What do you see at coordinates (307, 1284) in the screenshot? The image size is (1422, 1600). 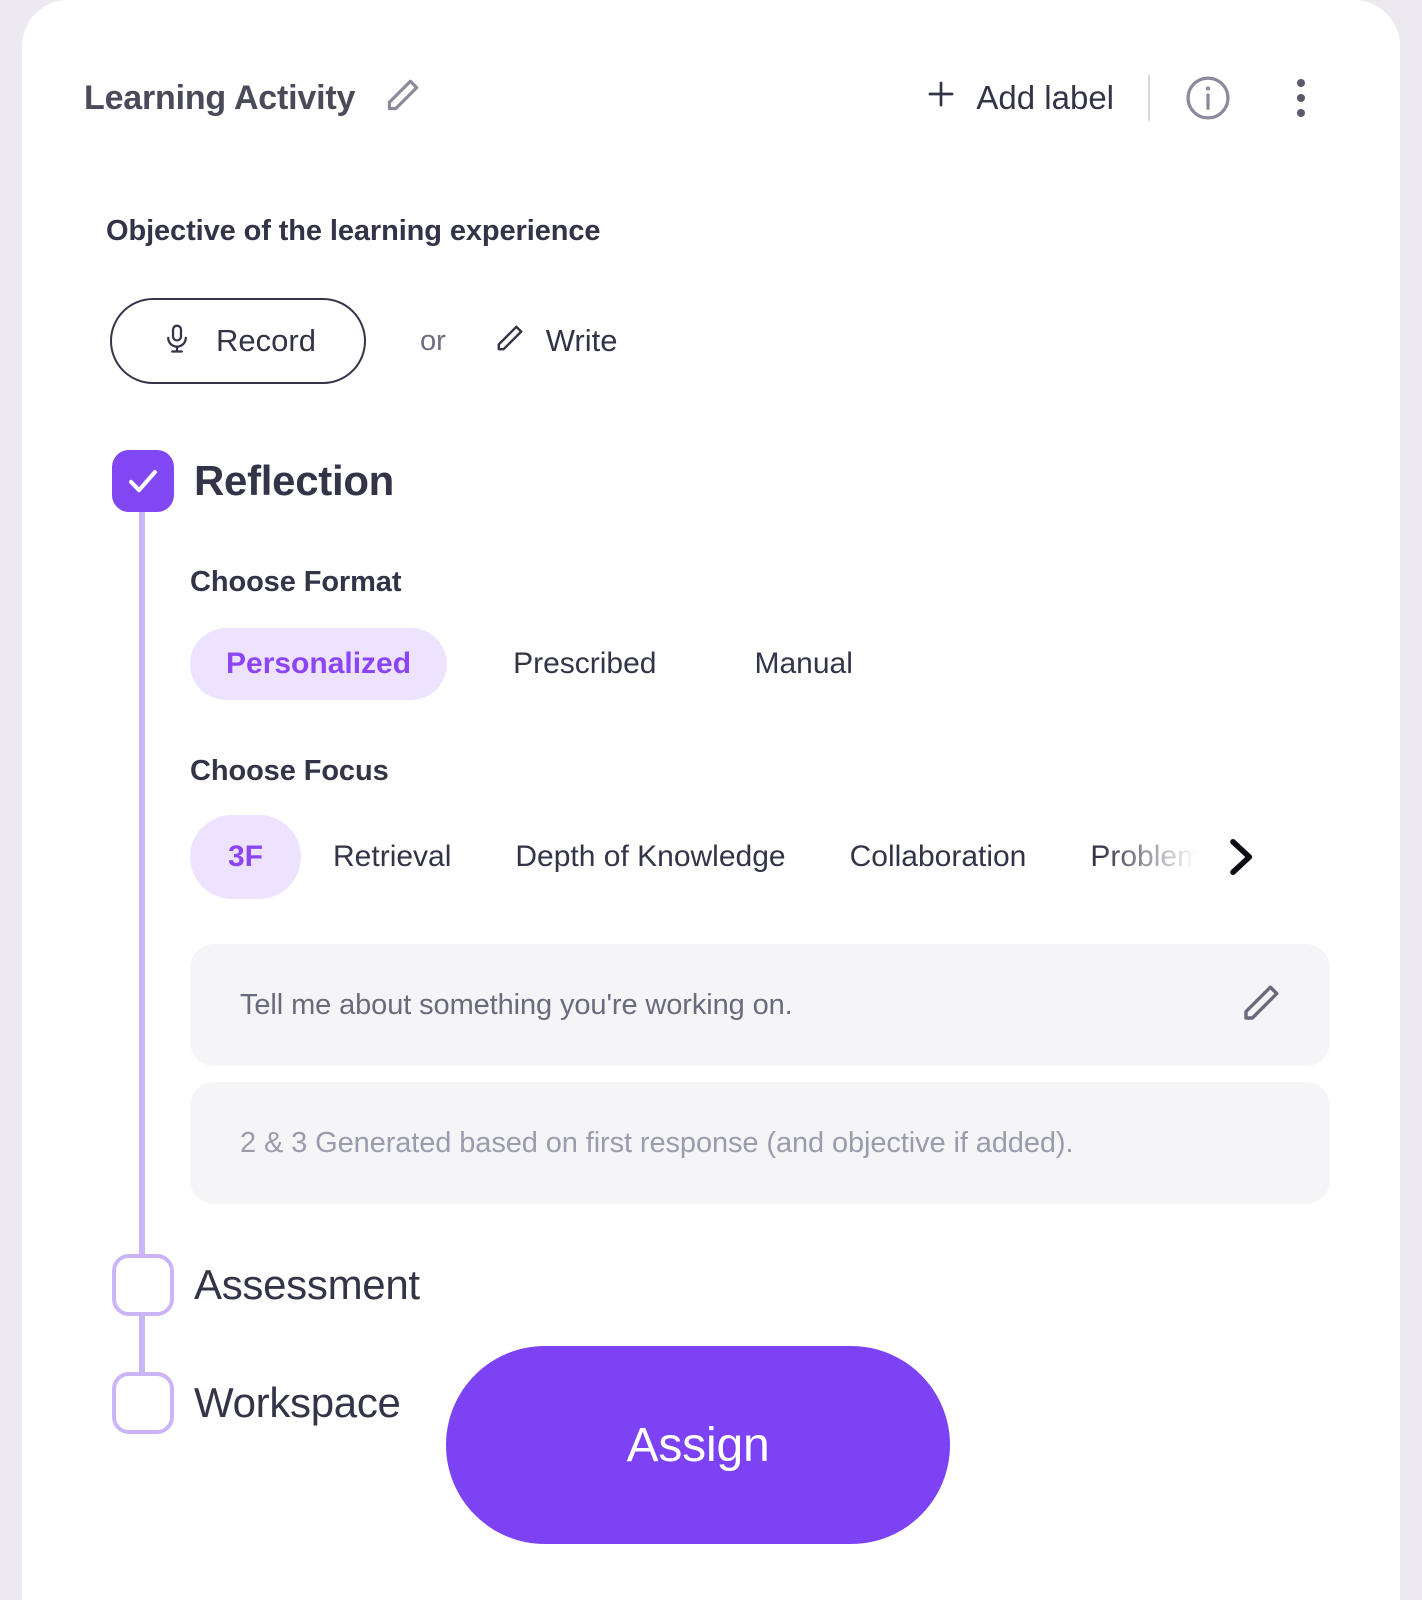 I see `assessment-label: Assessment` at bounding box center [307, 1284].